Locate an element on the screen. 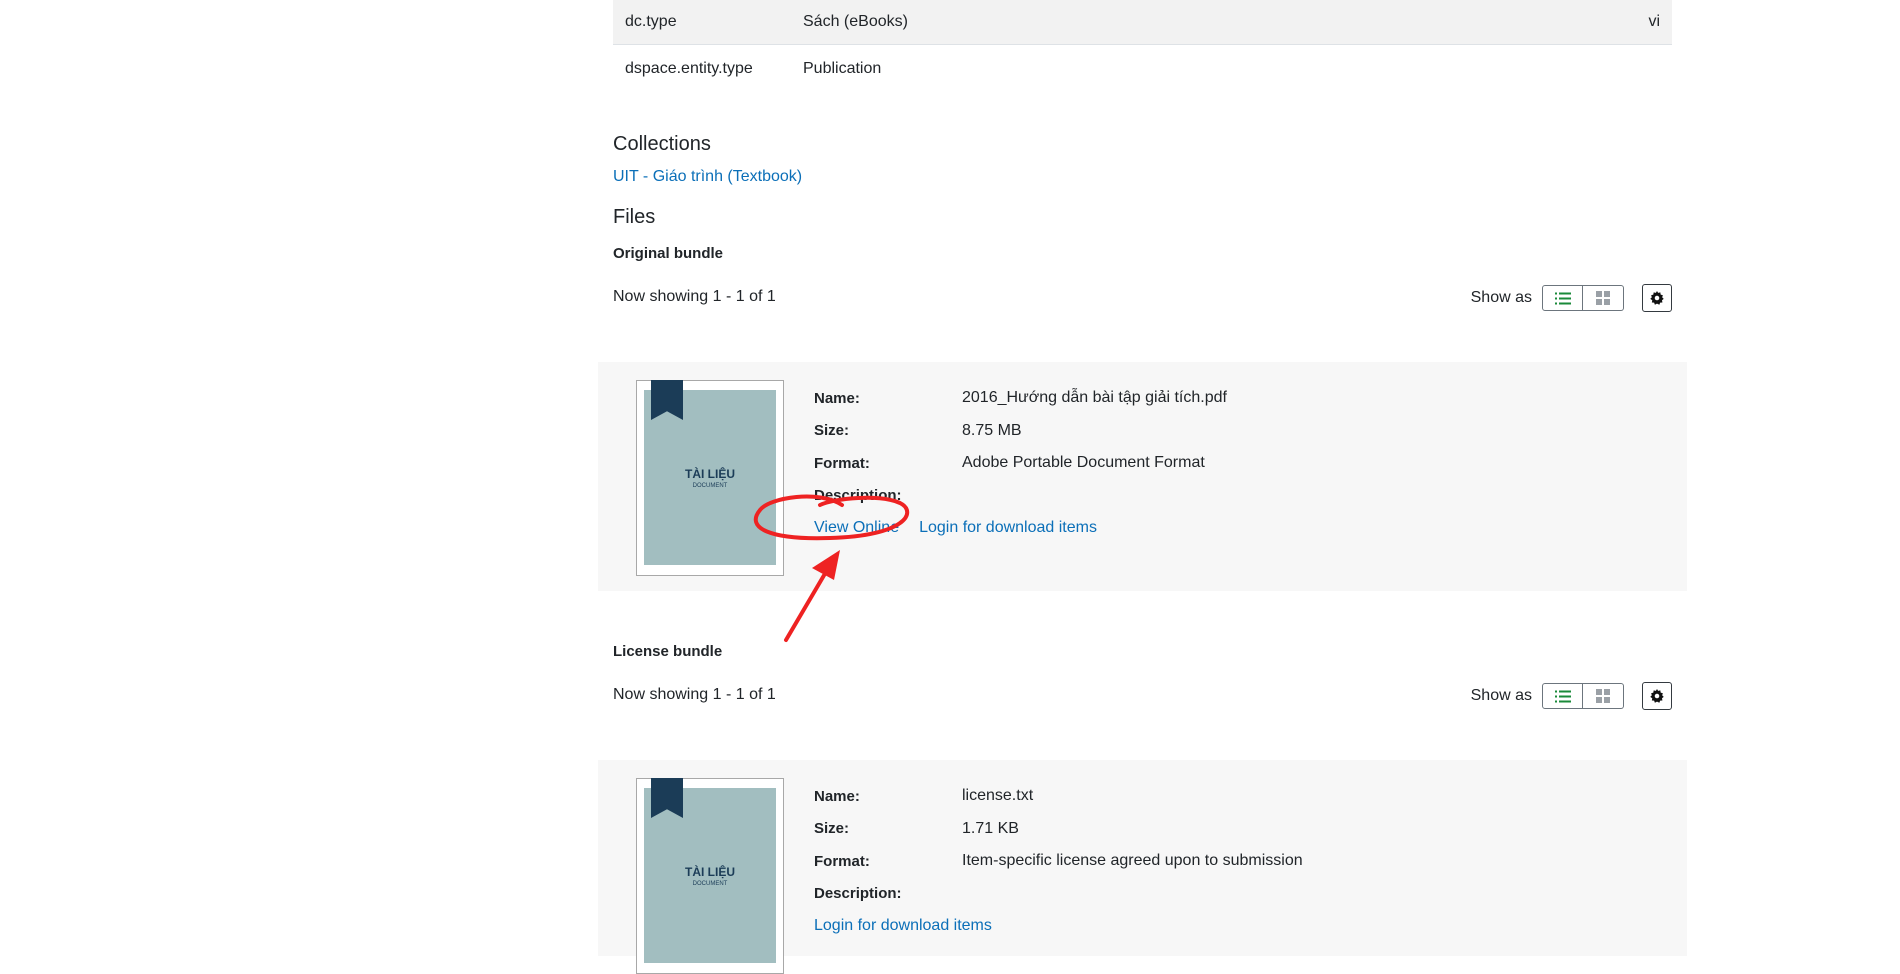  annotation-arrowhead is located at coordinates (826, 565).